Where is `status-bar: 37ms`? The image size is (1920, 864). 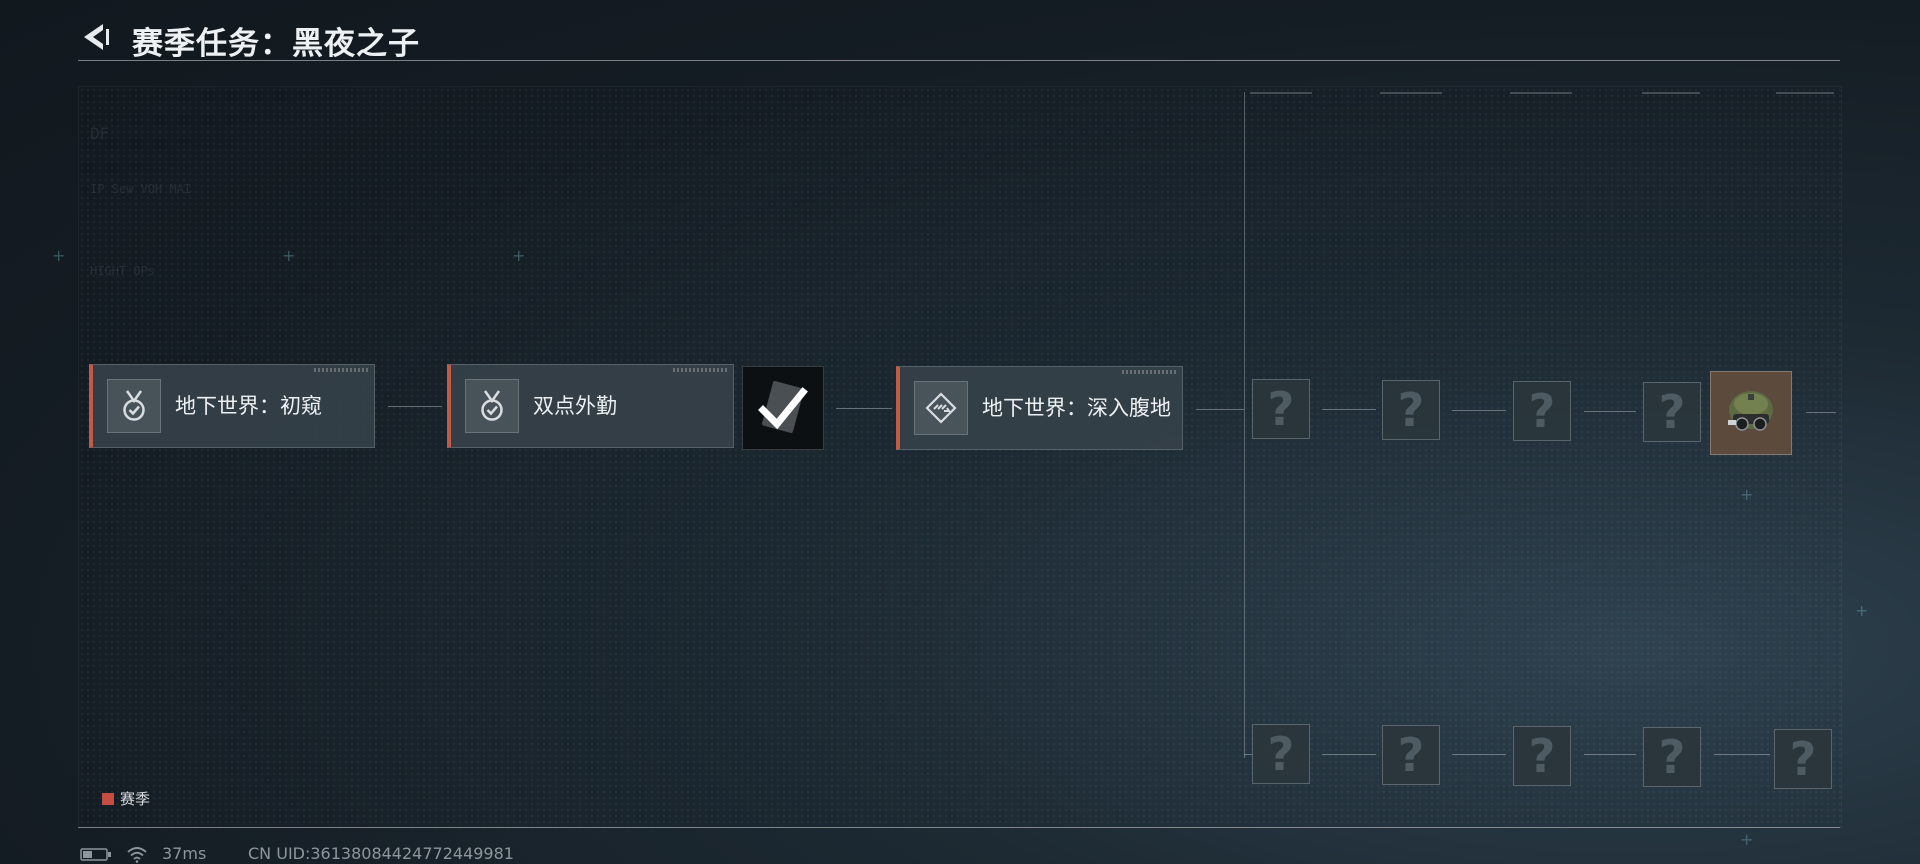
status-bar: 37ms is located at coordinates (143, 853).